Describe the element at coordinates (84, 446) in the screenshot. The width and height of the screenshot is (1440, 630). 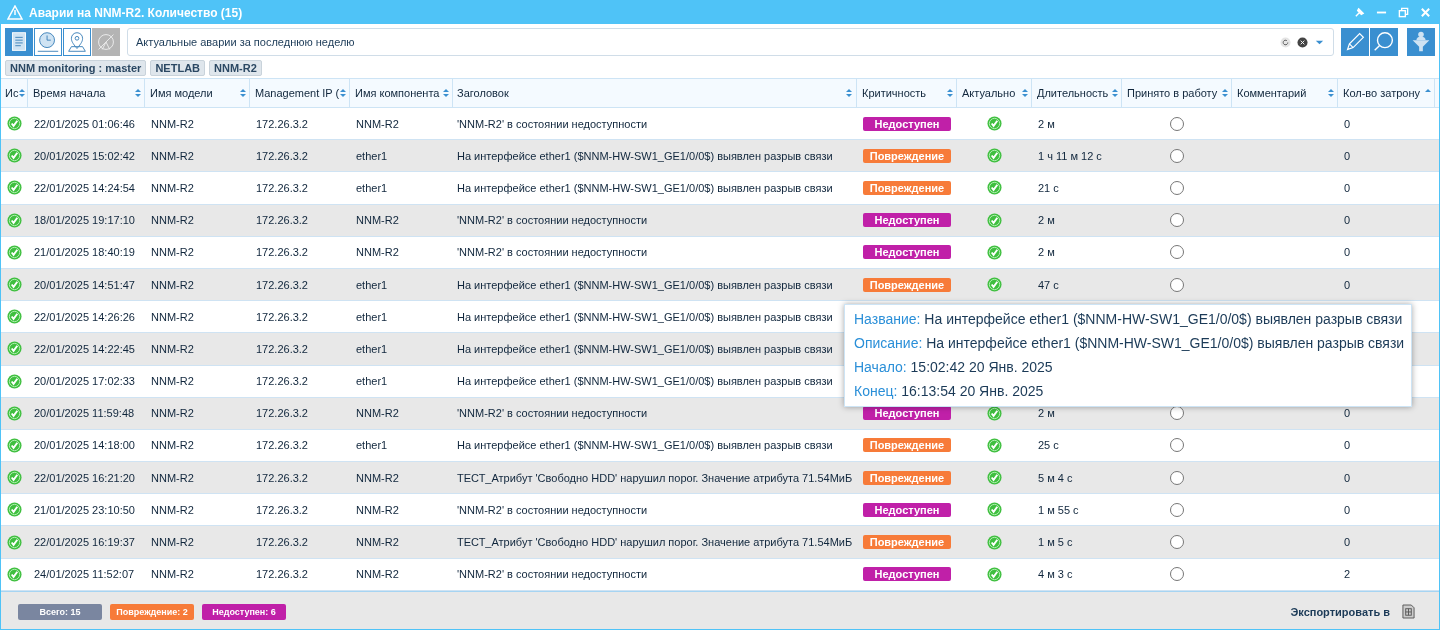
I see `table-cell-text: 20/01/2025 14:18:00` at that location.